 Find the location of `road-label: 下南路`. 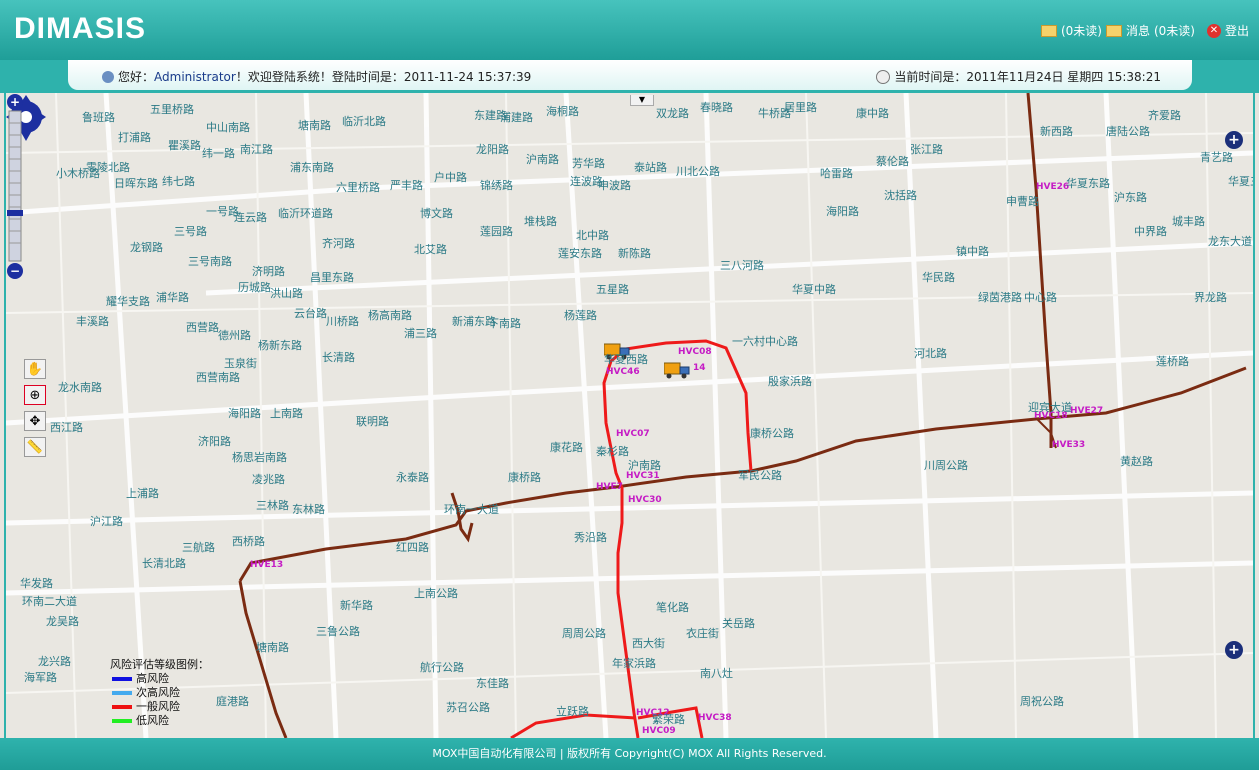

road-label: 下南路 is located at coordinates (504, 323).